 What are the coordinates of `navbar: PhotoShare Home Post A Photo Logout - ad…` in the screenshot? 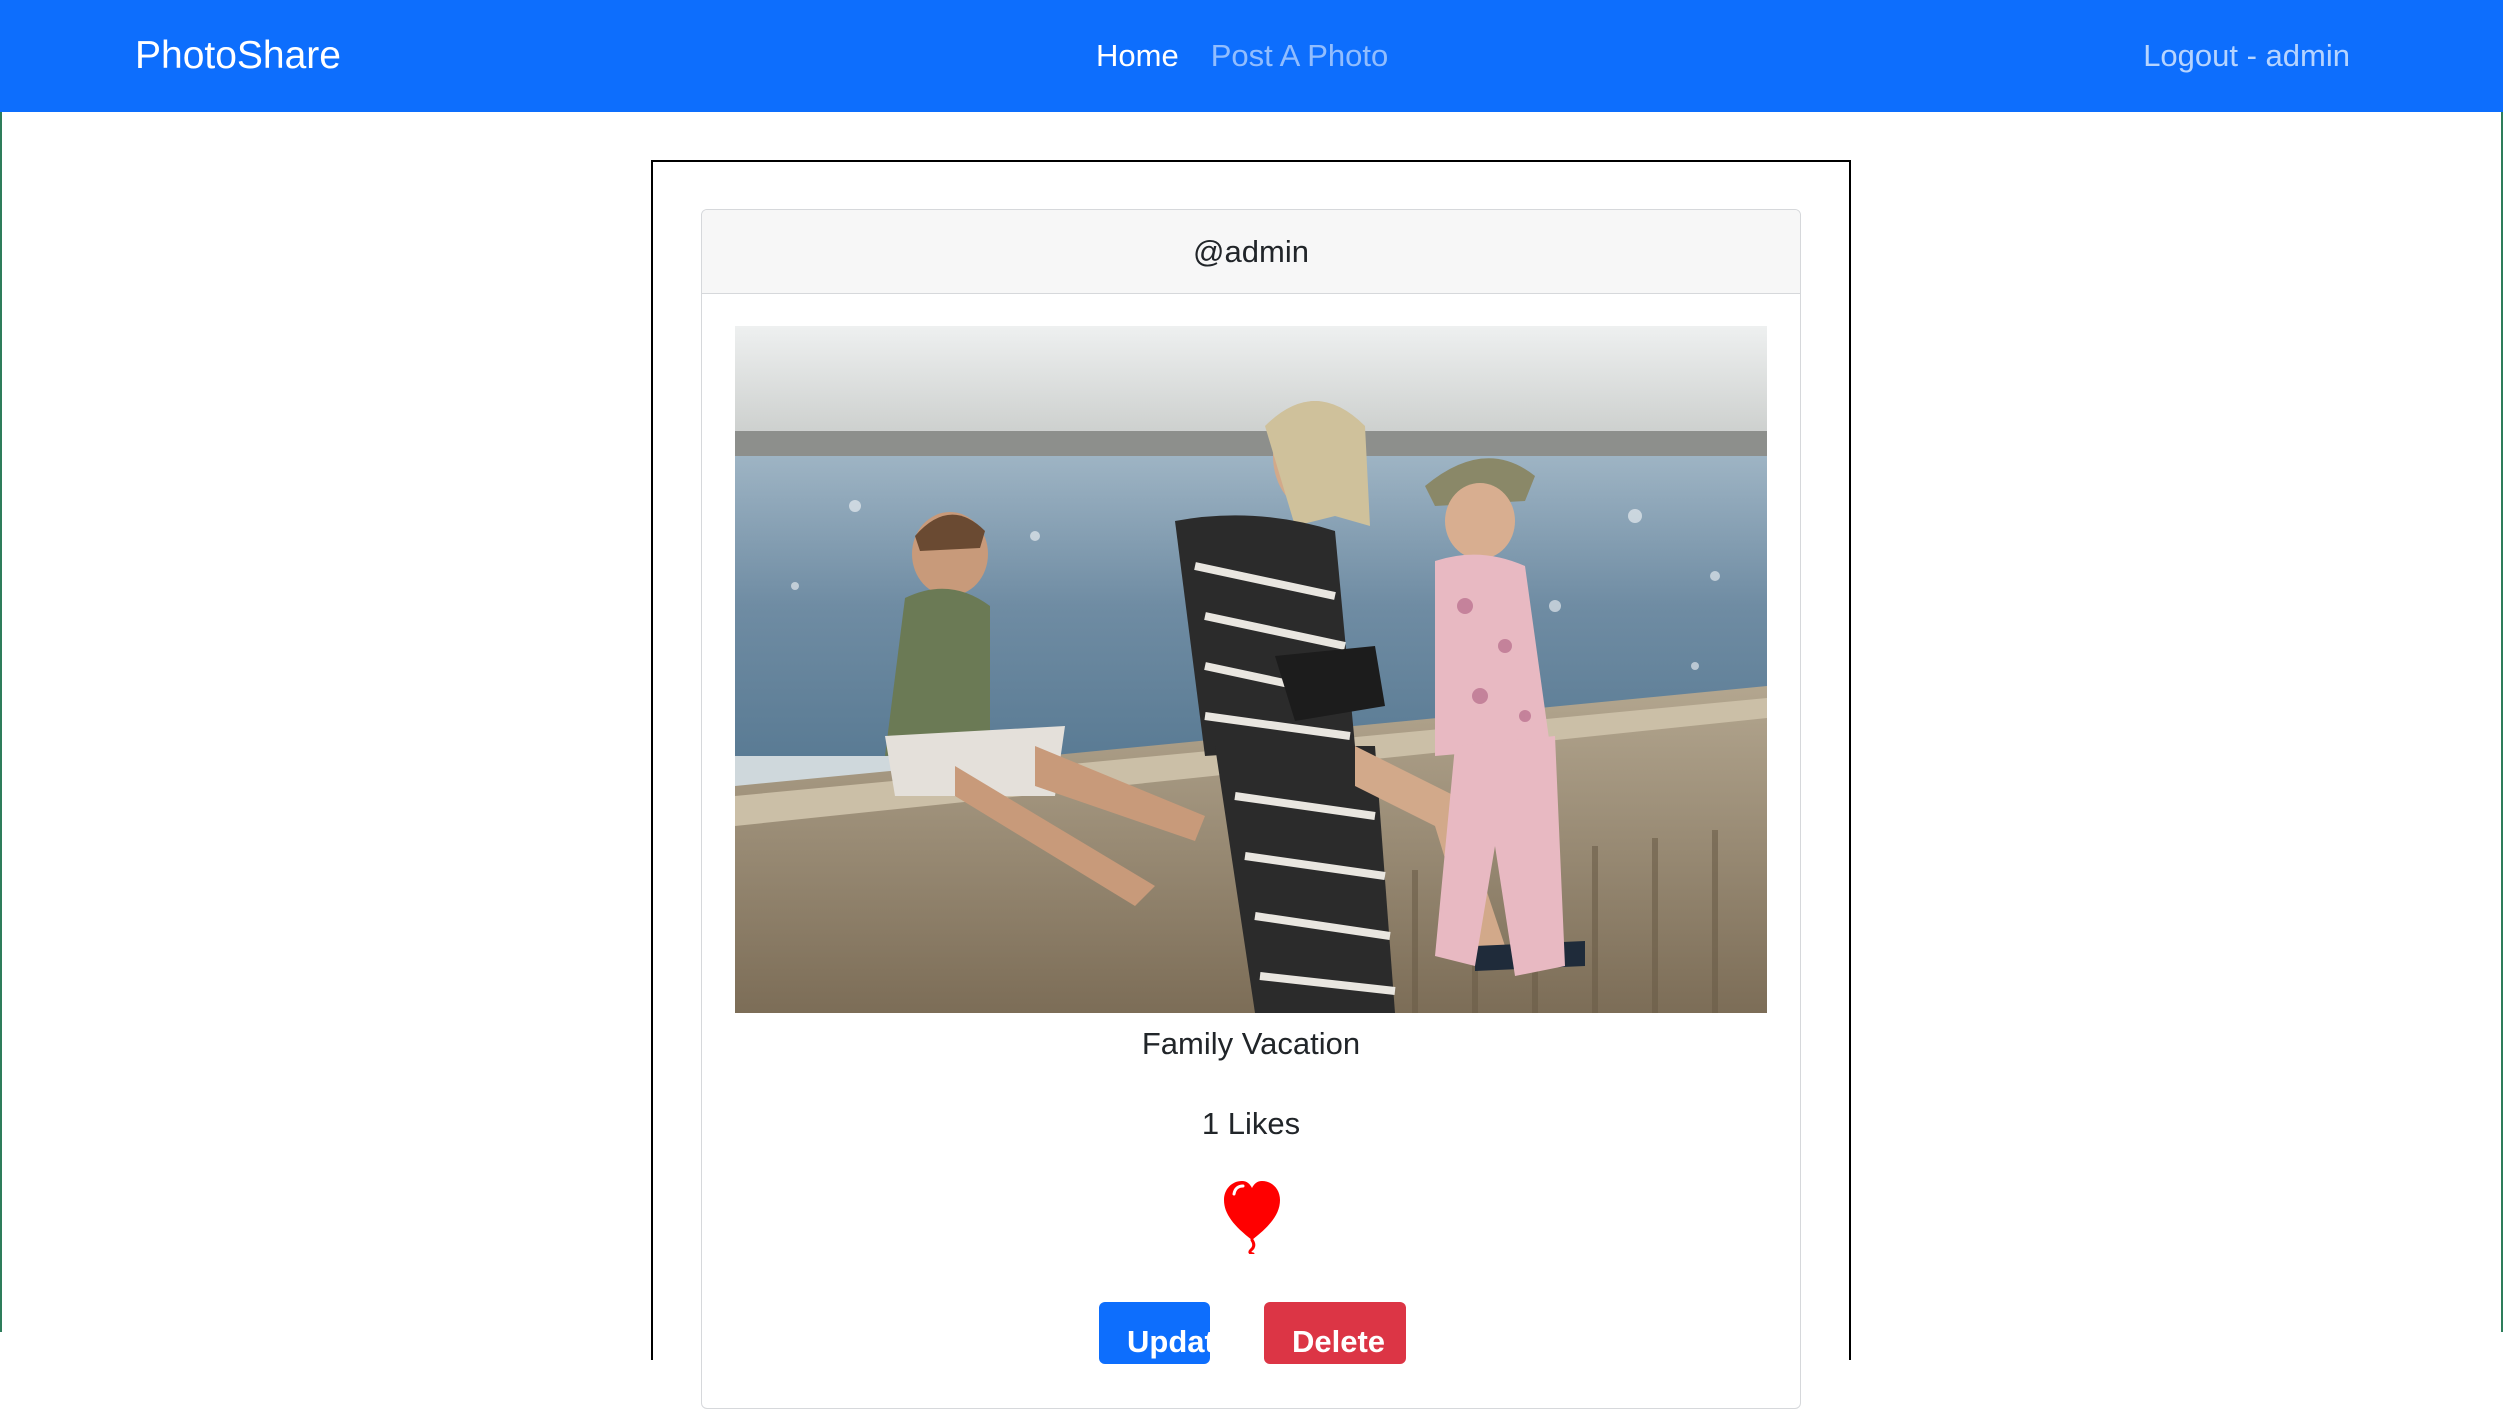 It's located at (1251, 56).